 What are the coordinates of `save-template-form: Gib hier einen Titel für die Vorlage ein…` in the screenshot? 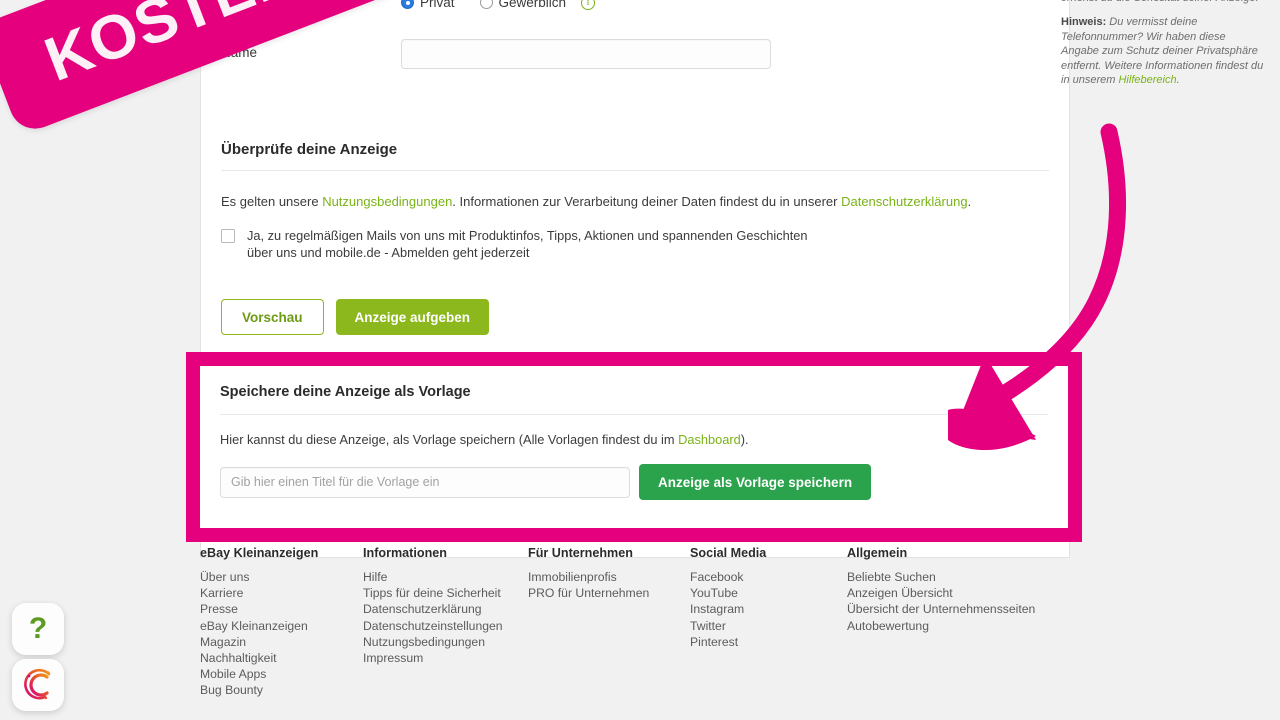 It's located at (634, 473).